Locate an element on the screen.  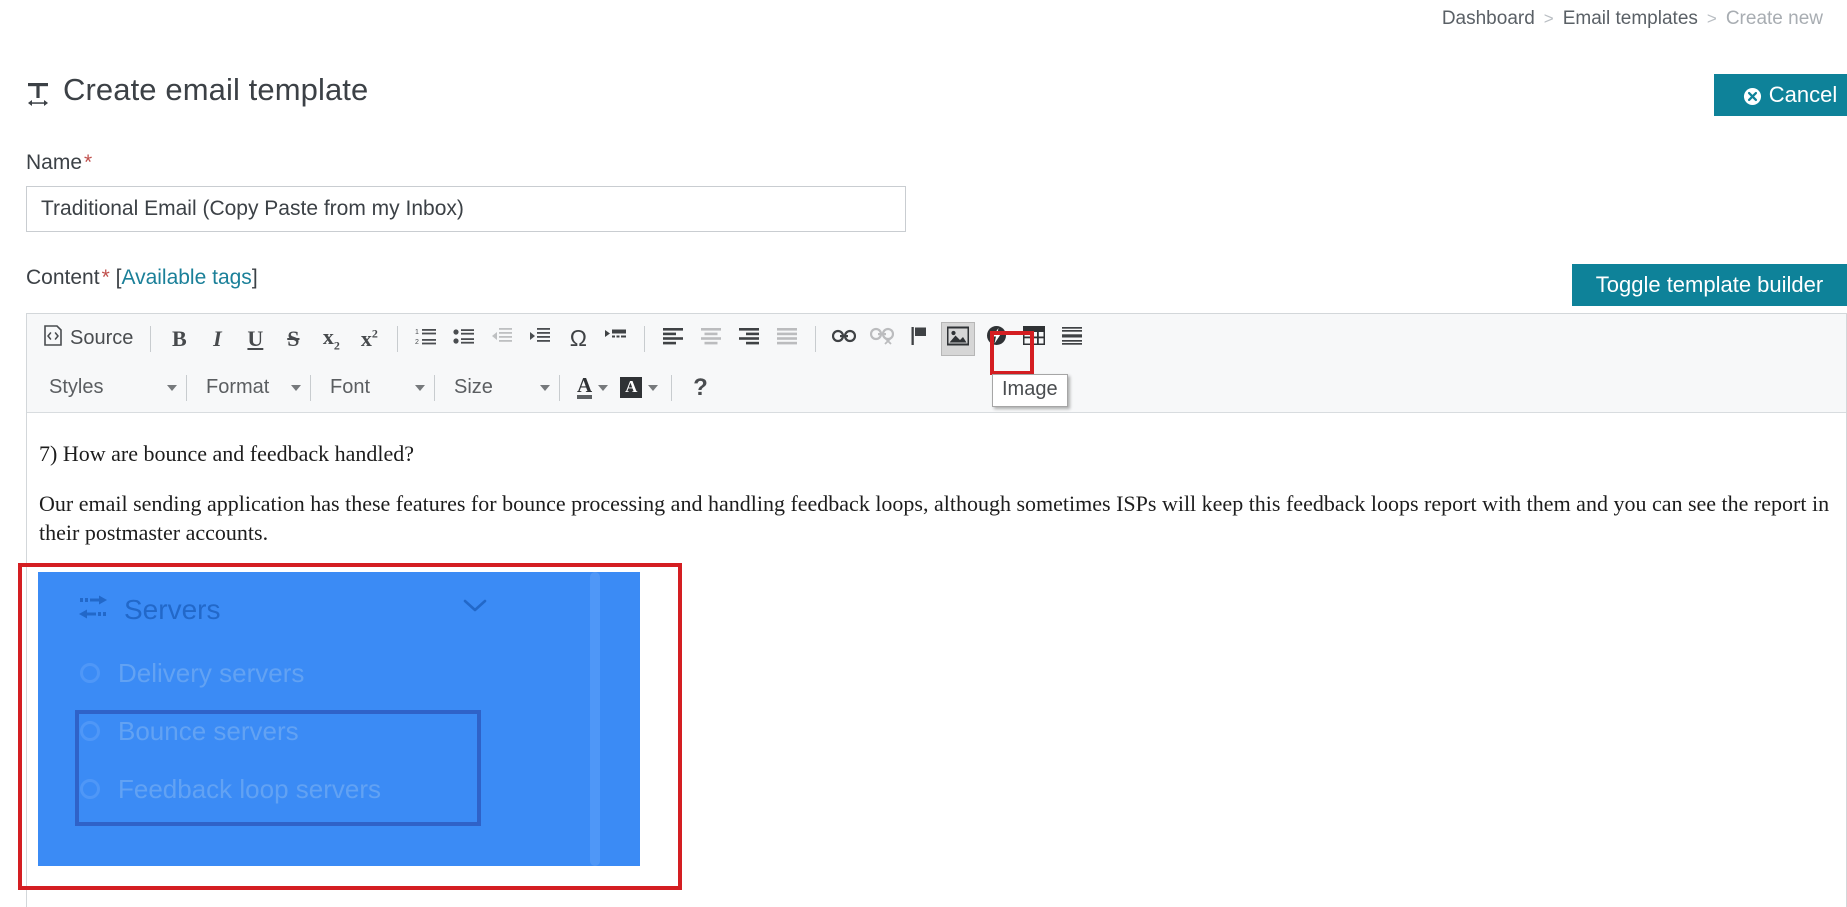
outdent-icon is located at coordinates (502, 339).